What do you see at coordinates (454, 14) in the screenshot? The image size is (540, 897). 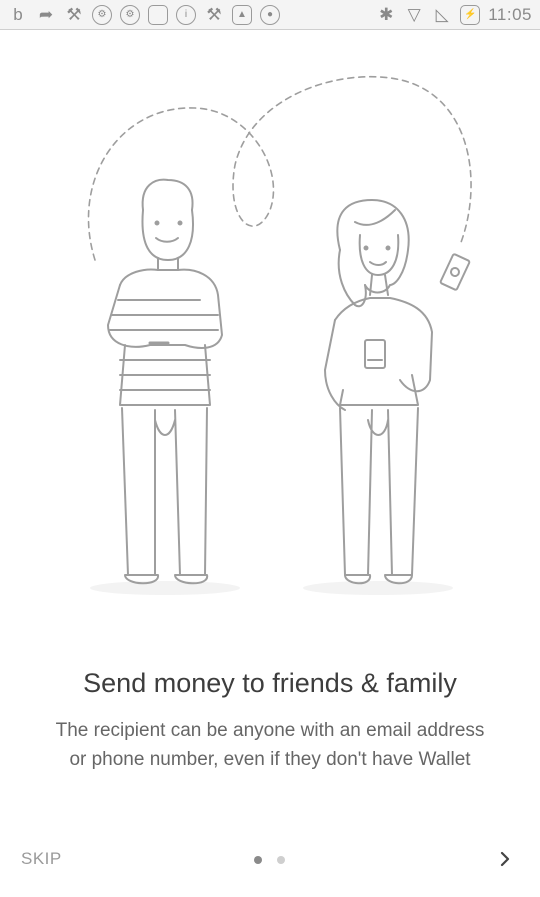 I see `status-bar-system: ✱ ▽ ◺ ⚡ 11:05` at bounding box center [454, 14].